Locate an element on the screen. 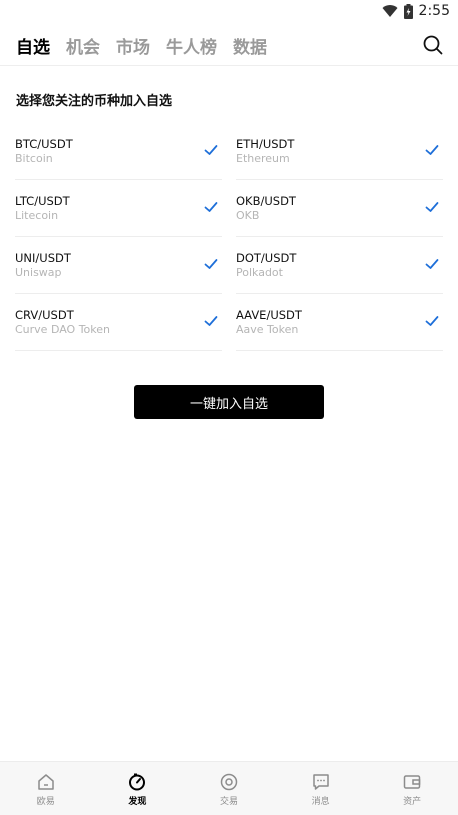 The width and height of the screenshot is (458, 815). section-title: 选择您关注的币种加入自选 is located at coordinates (94, 101).